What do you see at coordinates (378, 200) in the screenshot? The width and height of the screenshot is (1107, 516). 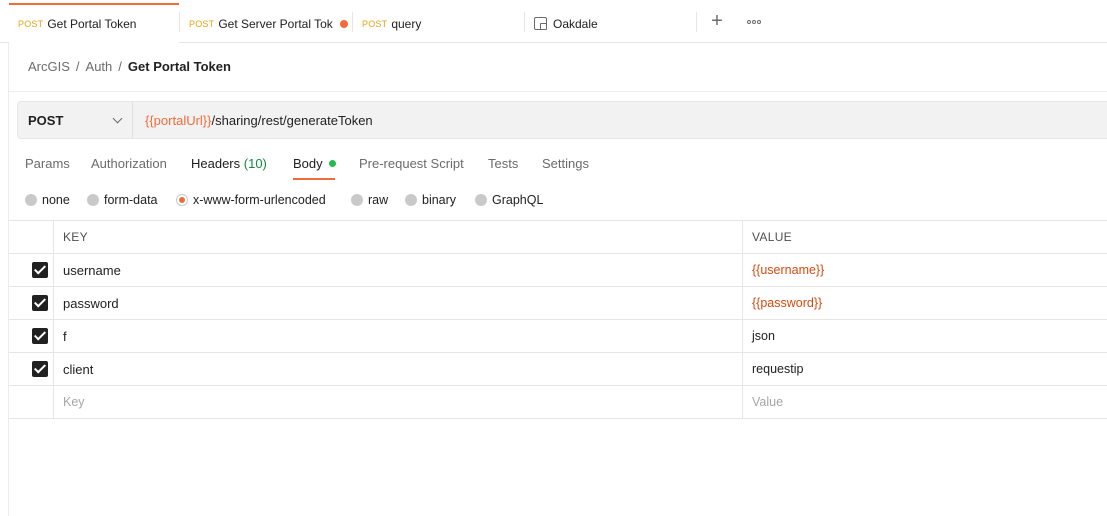 I see `radio-label: raw` at bounding box center [378, 200].